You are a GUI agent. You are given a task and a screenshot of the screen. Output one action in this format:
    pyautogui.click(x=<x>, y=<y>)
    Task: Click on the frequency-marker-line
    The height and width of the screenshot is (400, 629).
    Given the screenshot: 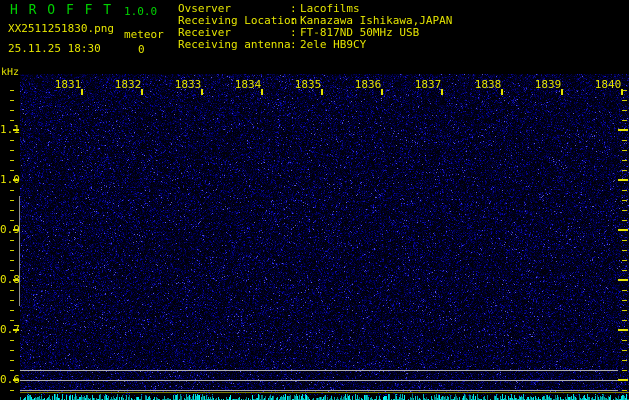 What is the action you would take?
    pyautogui.click(x=19, y=251)
    